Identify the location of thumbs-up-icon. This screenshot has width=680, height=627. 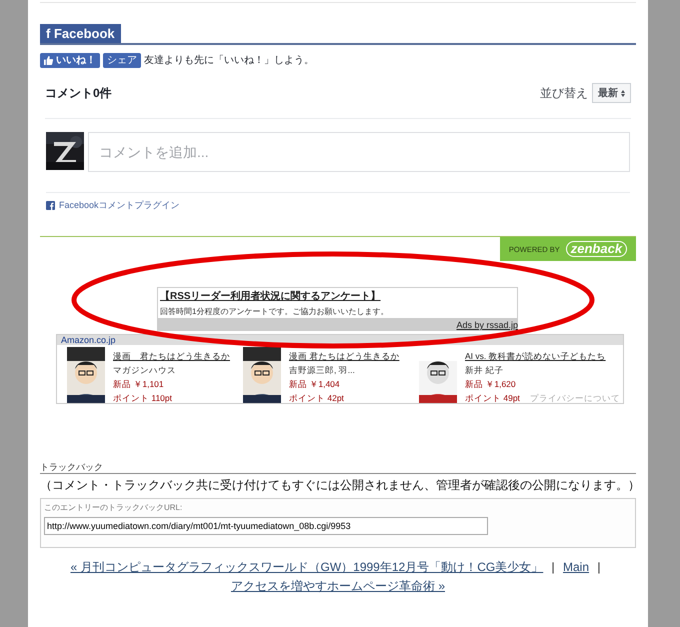
(48, 60).